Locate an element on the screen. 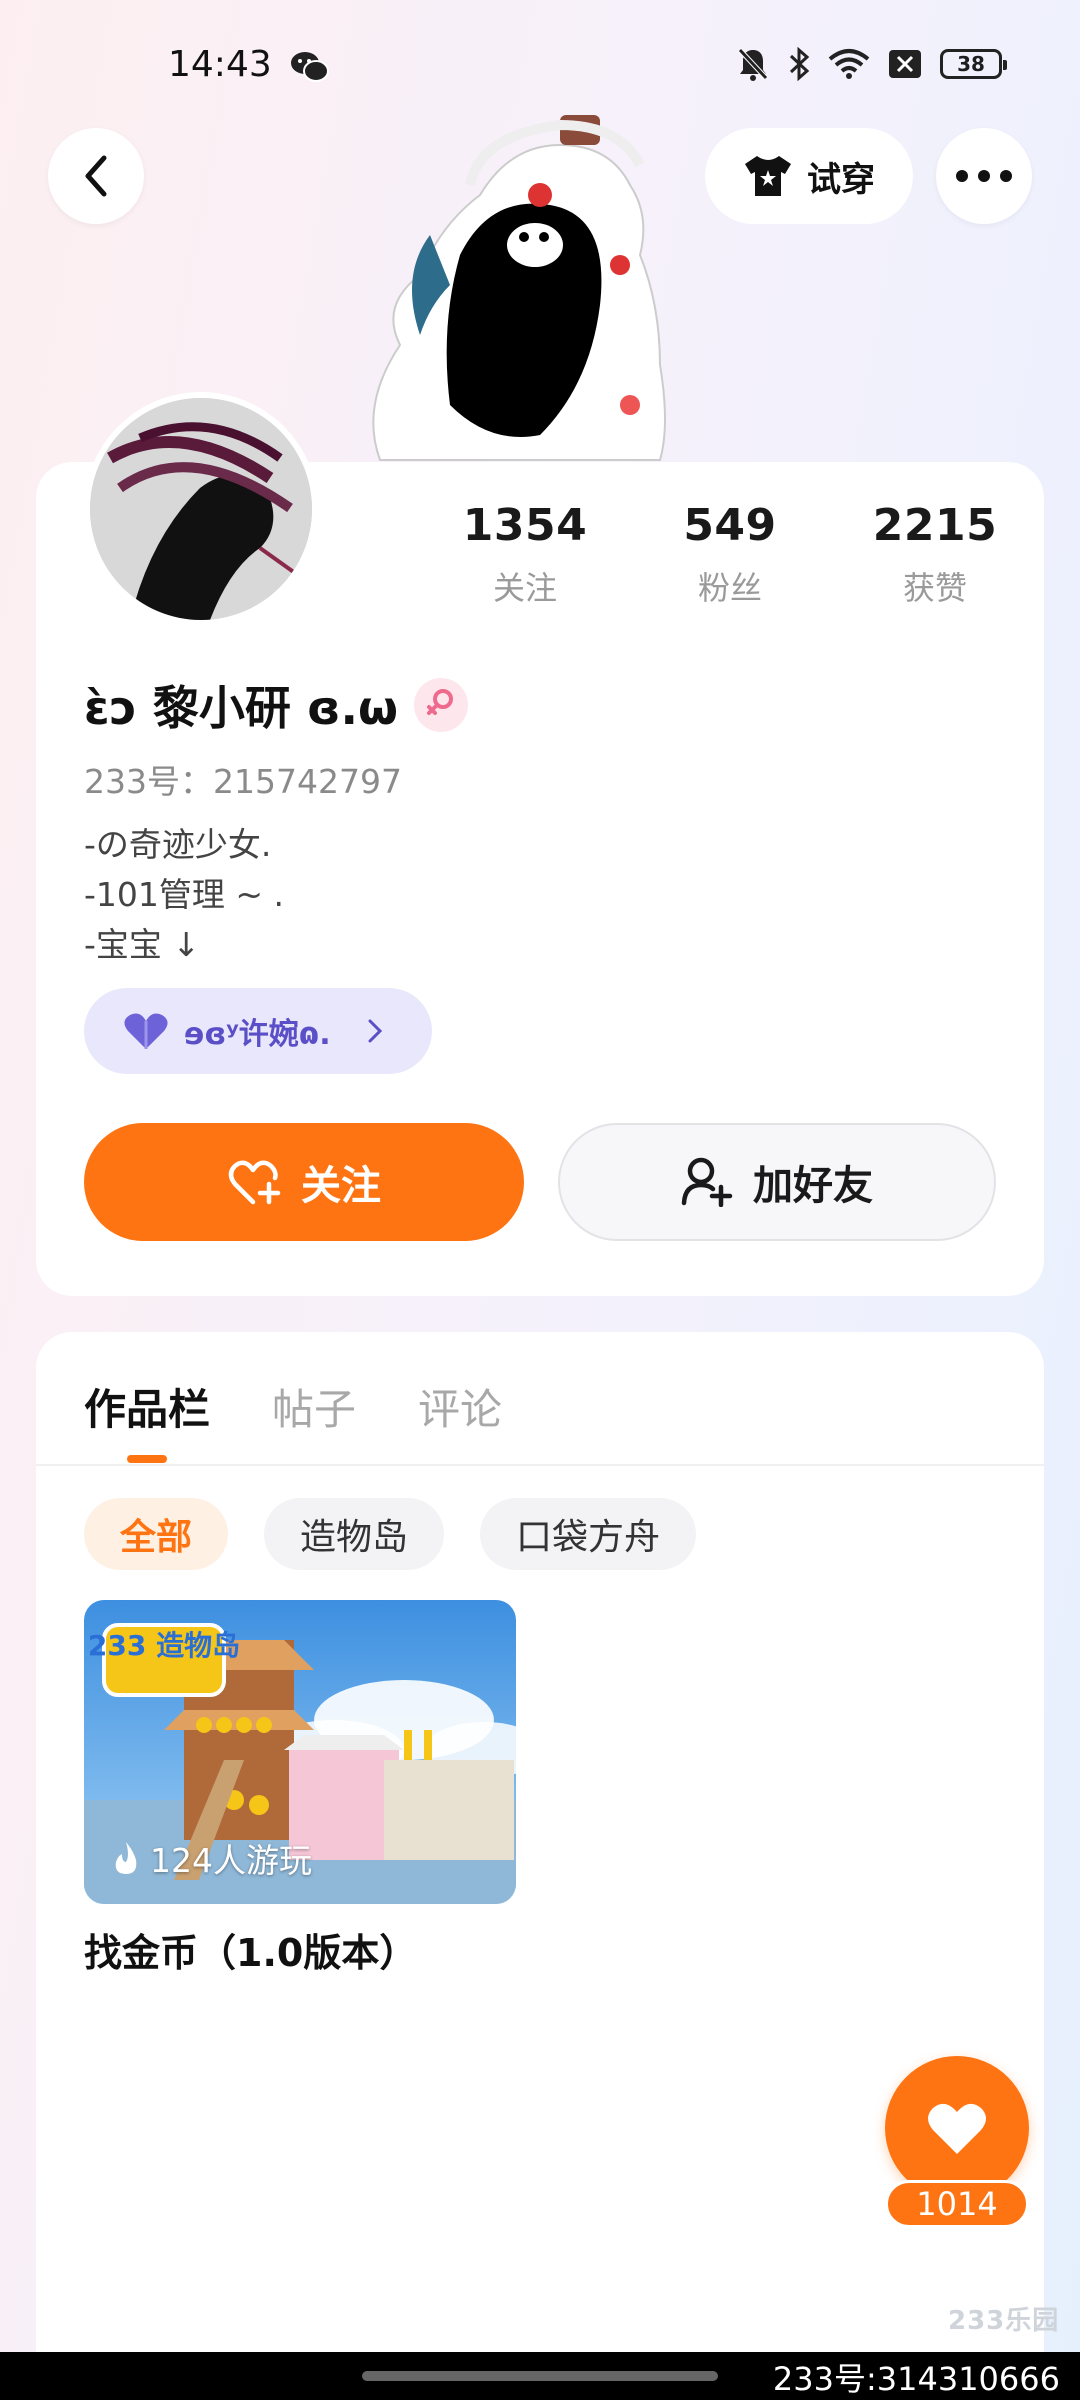  try-on-button: 试穿 is located at coordinates (809, 176).